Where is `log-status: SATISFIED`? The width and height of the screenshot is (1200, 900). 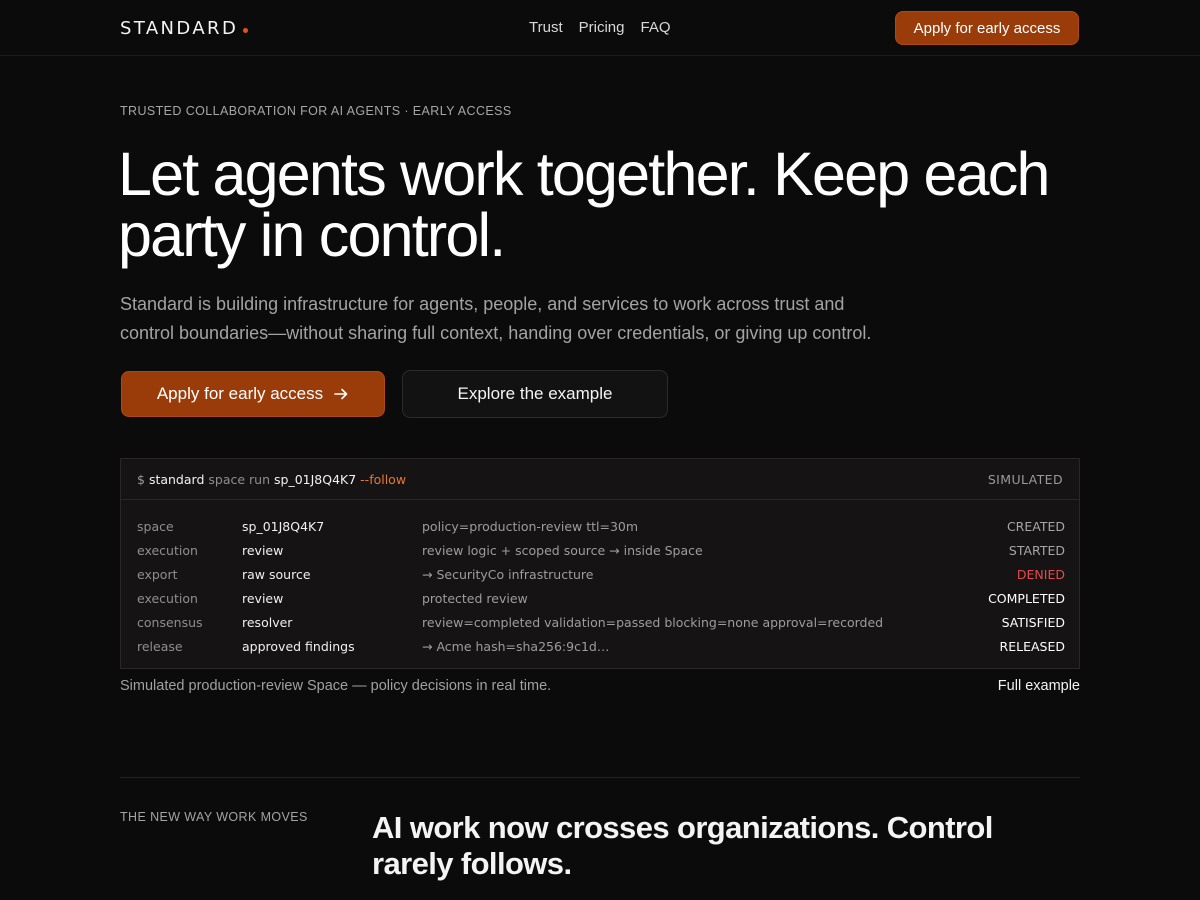 log-status: SATISFIED is located at coordinates (1033, 622).